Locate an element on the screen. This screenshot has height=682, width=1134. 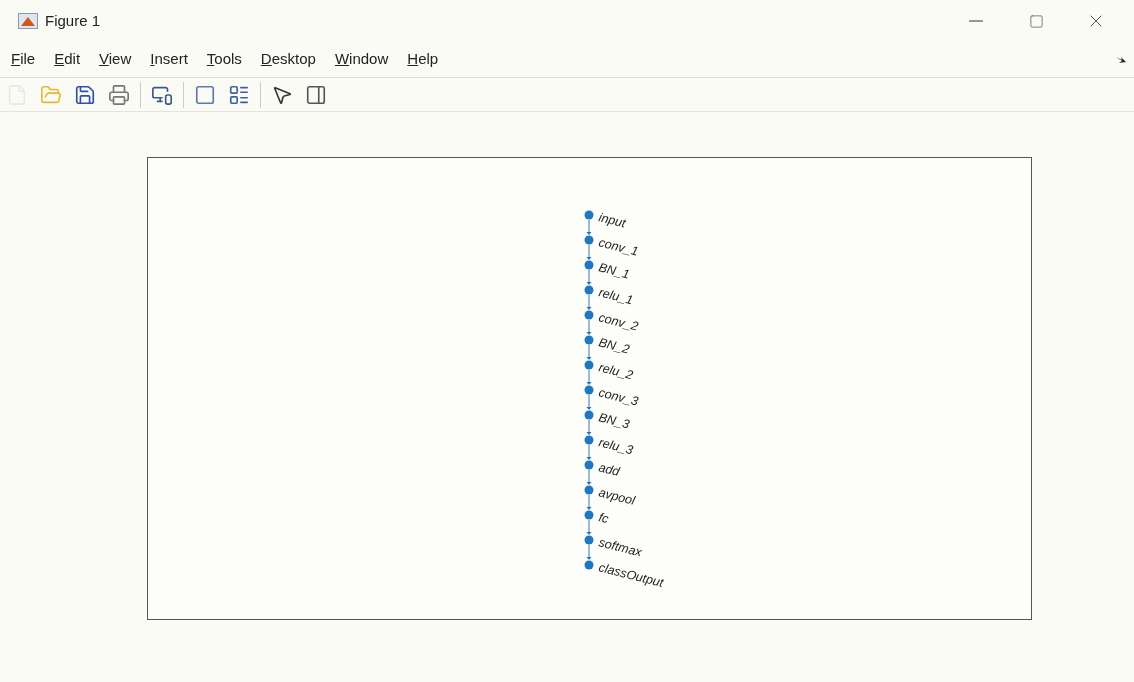
menu-item: Insert is located at coordinates (169, 59).